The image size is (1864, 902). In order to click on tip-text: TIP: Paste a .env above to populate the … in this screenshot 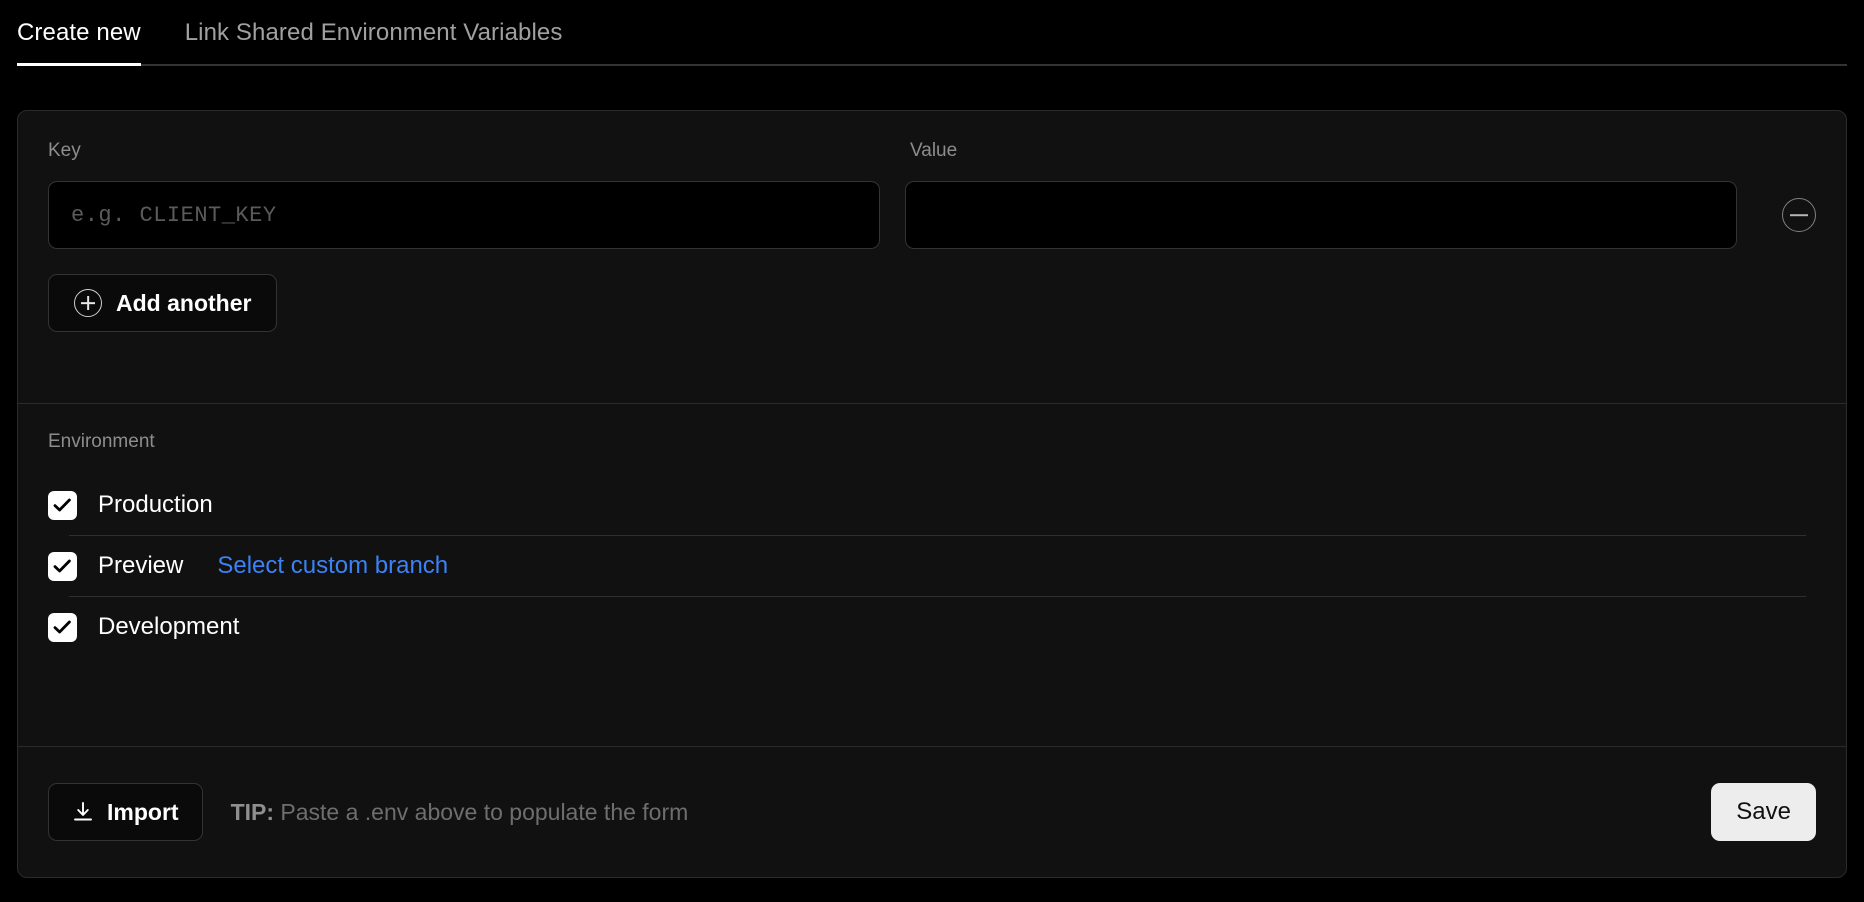, I will do `click(460, 812)`.